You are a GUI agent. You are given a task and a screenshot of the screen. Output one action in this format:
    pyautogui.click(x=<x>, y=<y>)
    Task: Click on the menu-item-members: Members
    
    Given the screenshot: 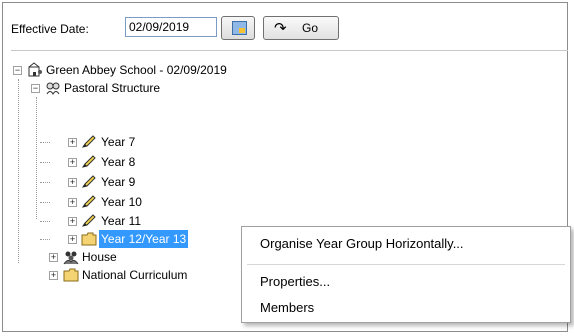 What is the action you would take?
    pyautogui.click(x=287, y=307)
    